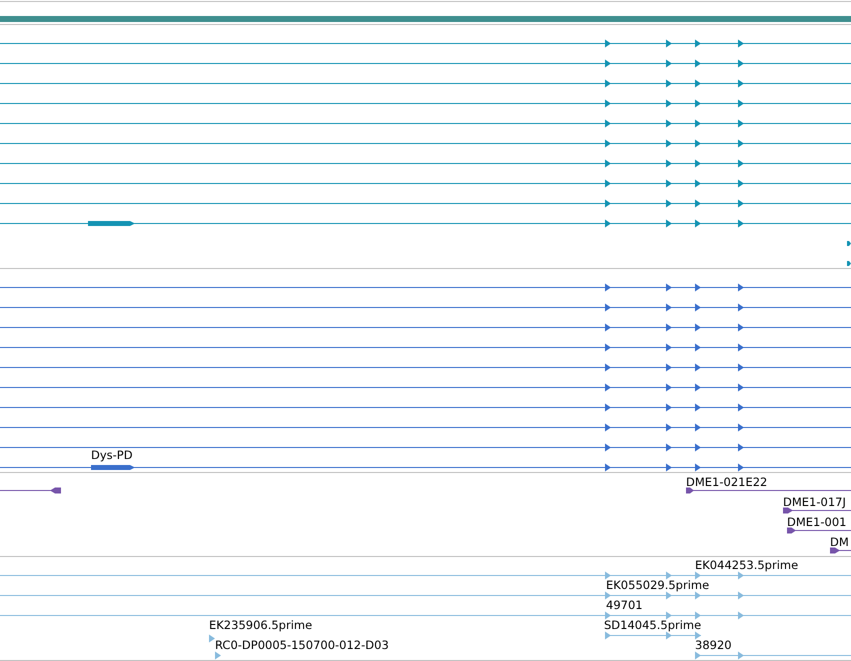 This screenshot has height=661, width=851. What do you see at coordinates (112, 455) in the screenshot?
I see `feature-label: Dys-PD` at bounding box center [112, 455].